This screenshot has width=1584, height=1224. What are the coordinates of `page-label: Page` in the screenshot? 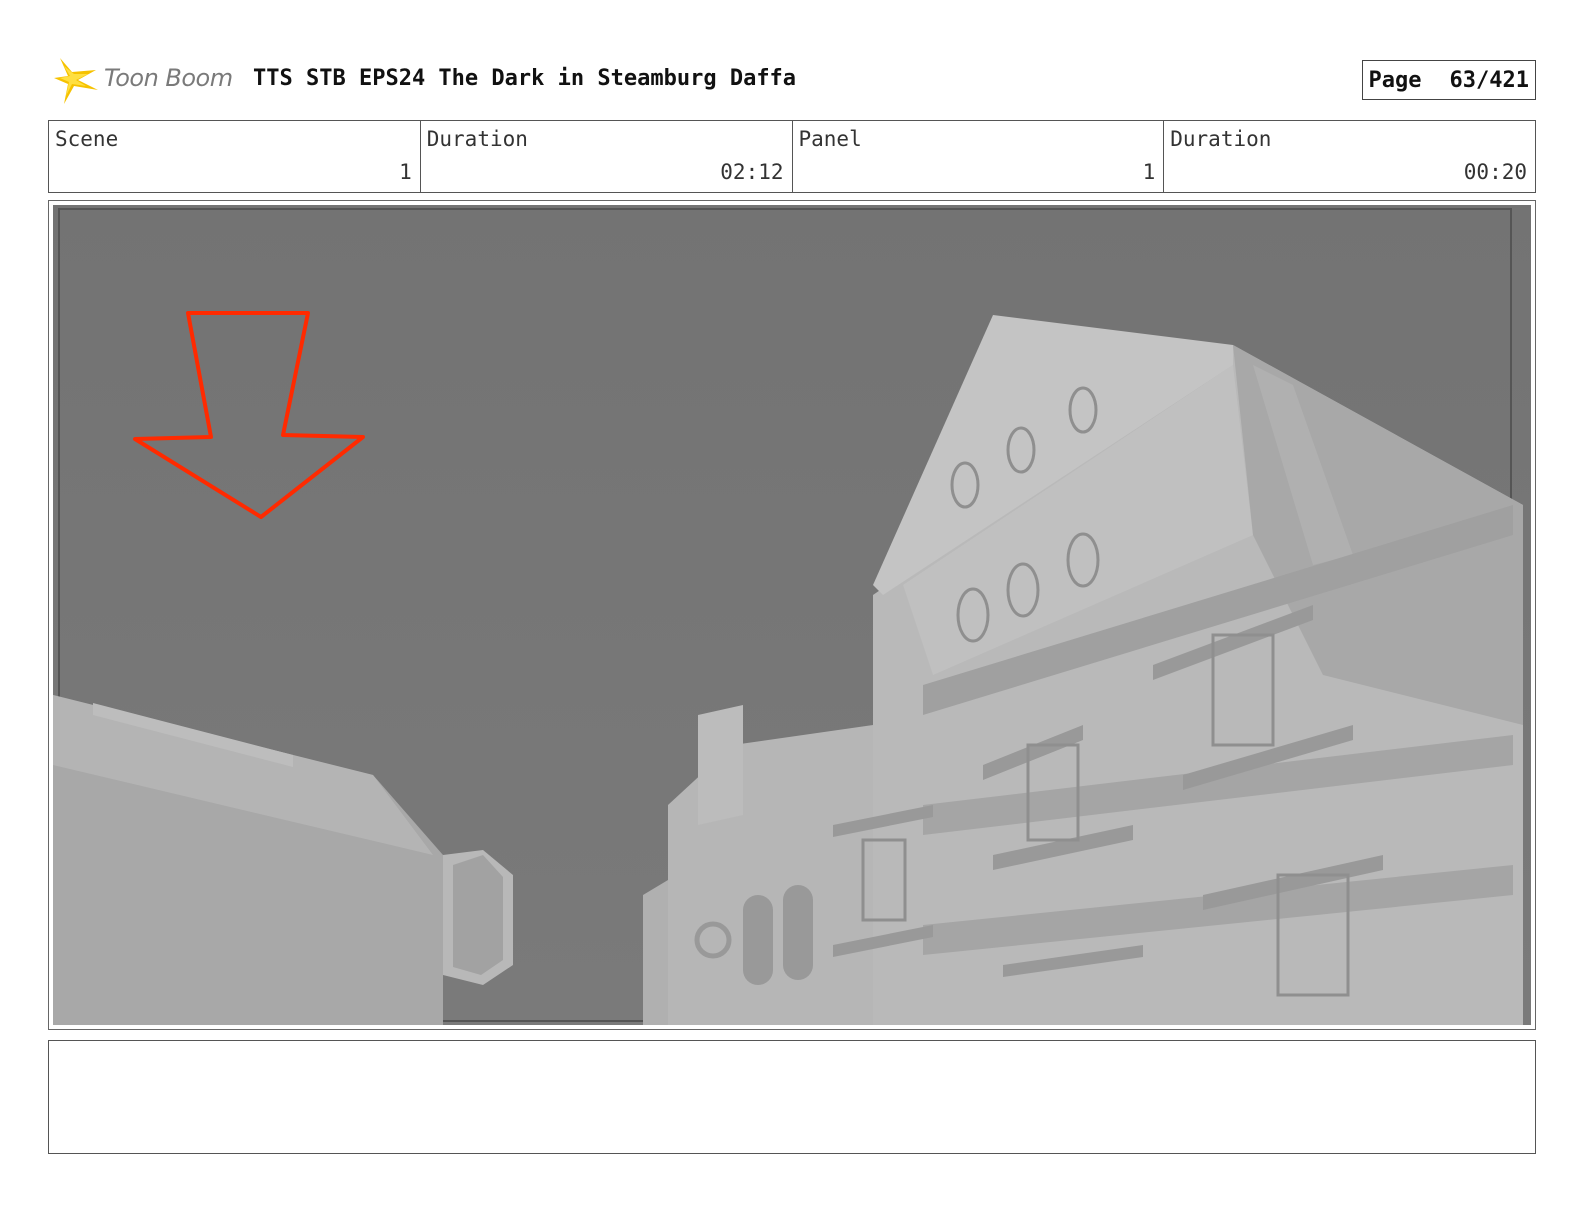 It's located at (1395, 80).